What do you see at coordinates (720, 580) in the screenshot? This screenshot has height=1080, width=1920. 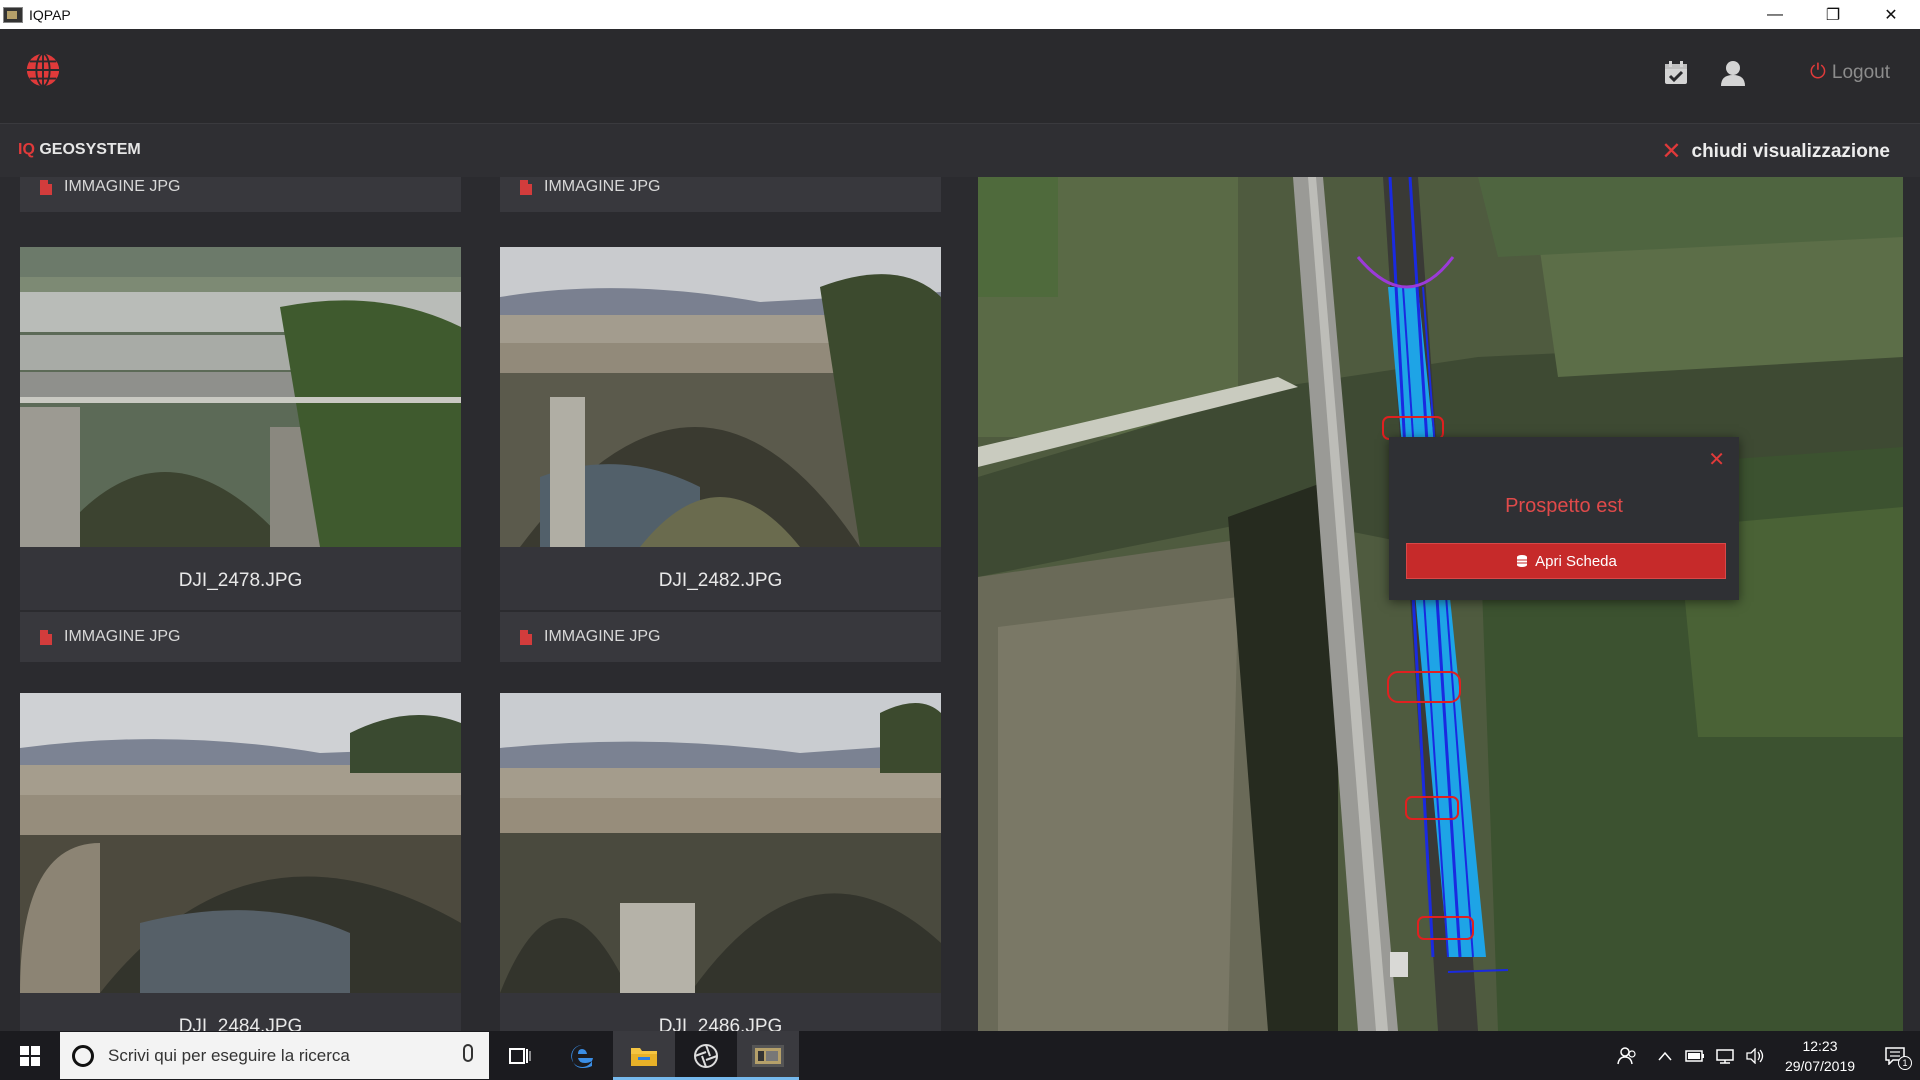 I see `photo-name: DJI_2482.JPG` at bounding box center [720, 580].